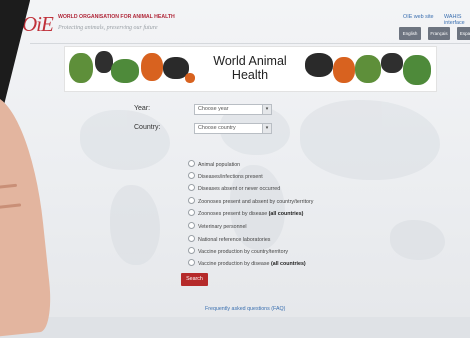  What do you see at coordinates (225, 176) in the screenshot?
I see `option-diseases-present: Diseases/infections present` at bounding box center [225, 176].